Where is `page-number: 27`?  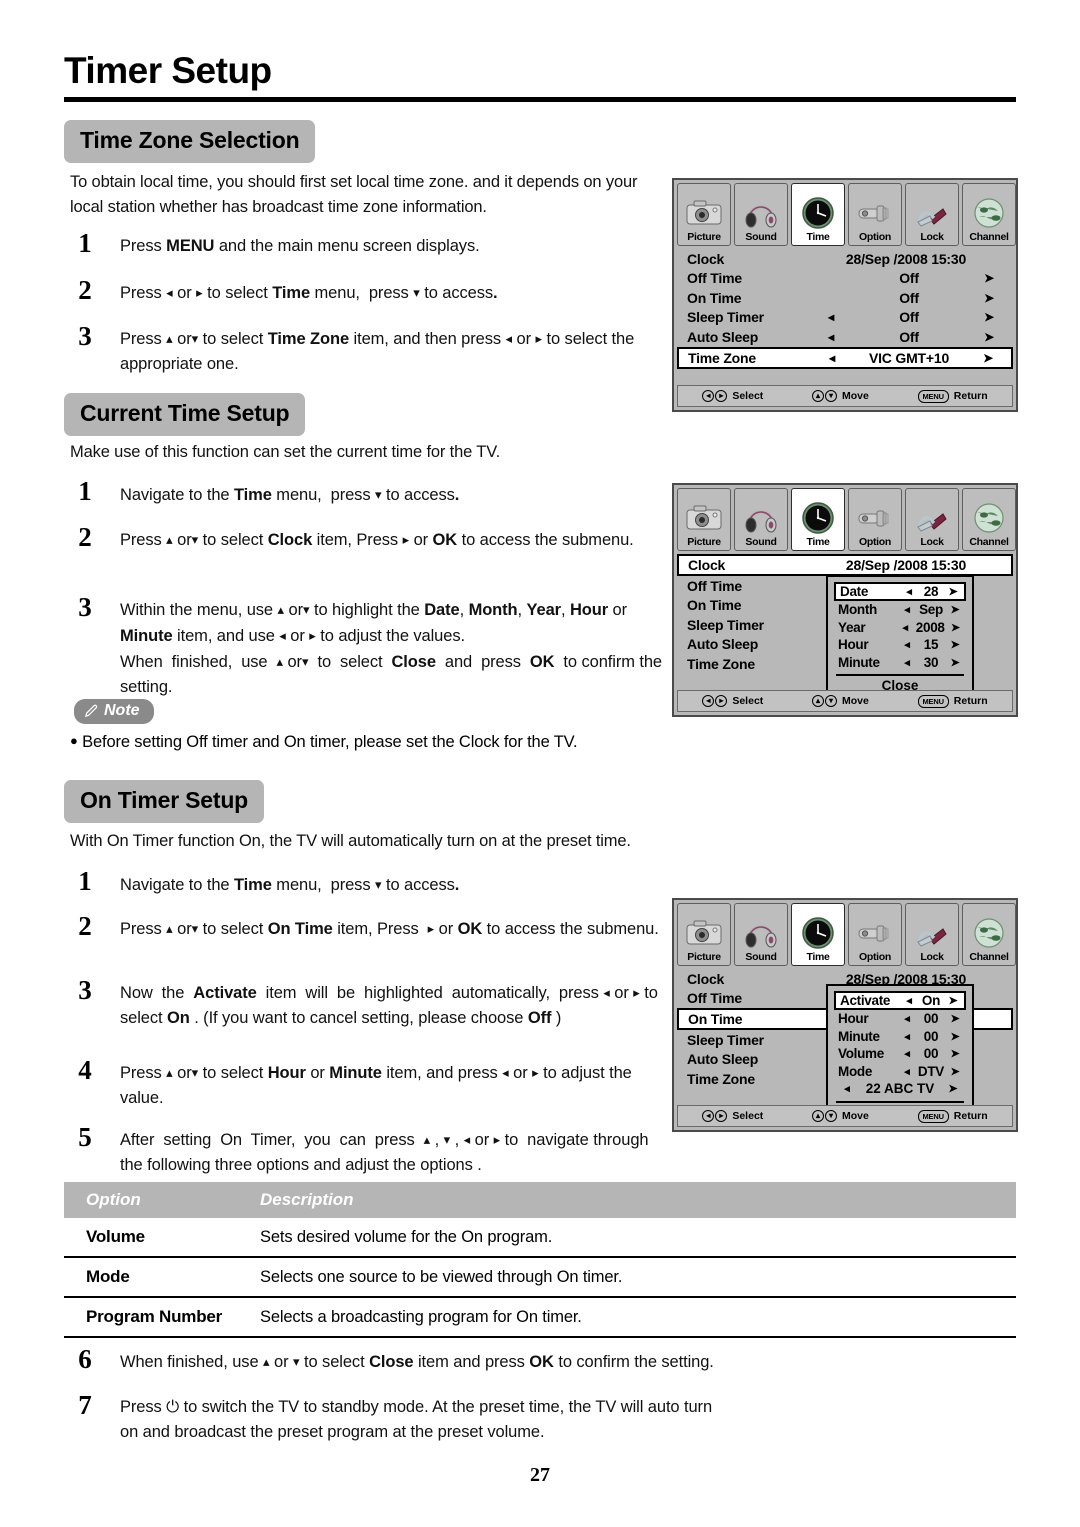 page-number: 27 is located at coordinates (540, 1475).